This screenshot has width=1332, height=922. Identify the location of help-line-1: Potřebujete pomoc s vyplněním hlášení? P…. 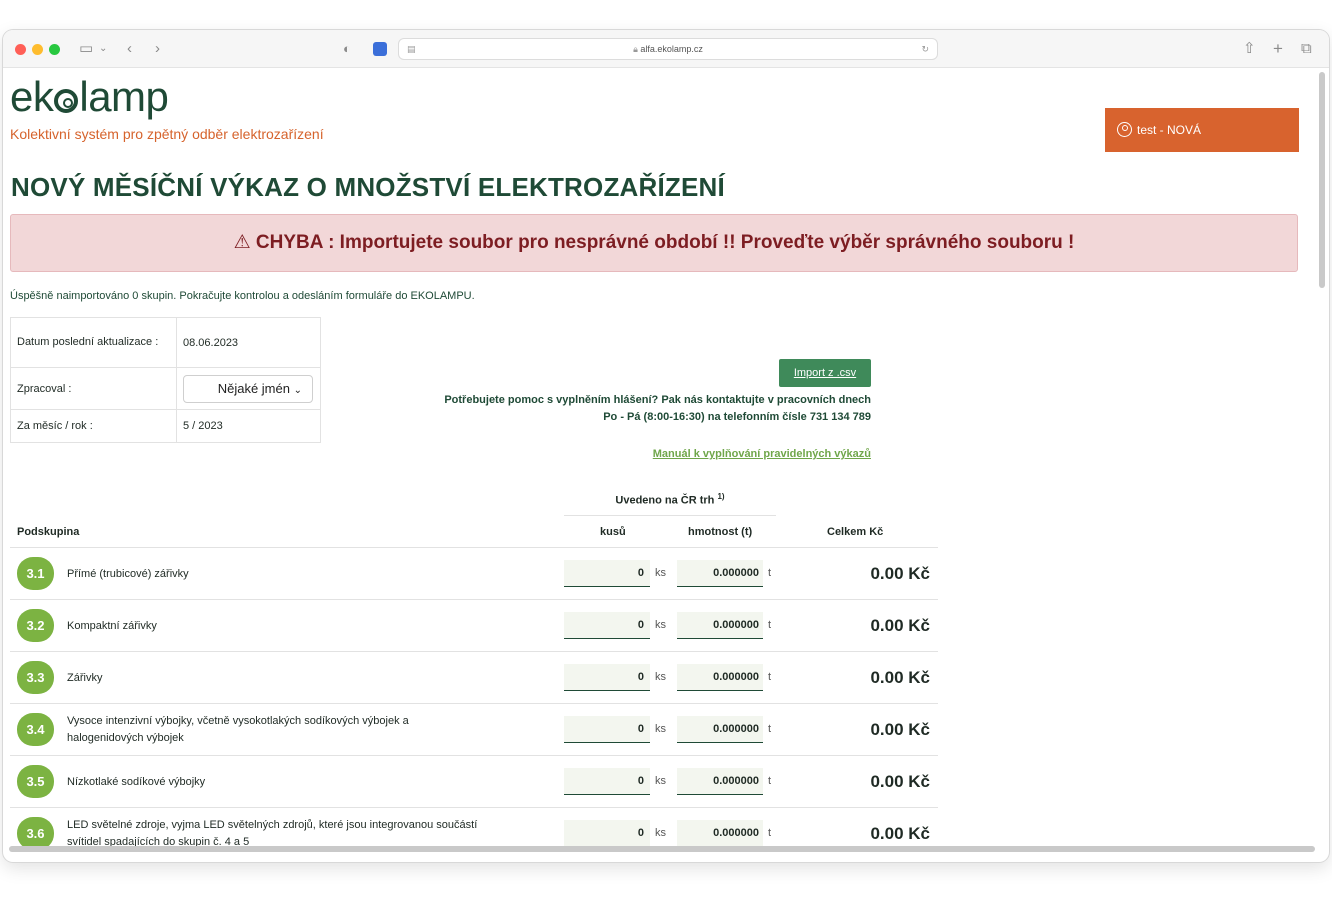
(657, 400).